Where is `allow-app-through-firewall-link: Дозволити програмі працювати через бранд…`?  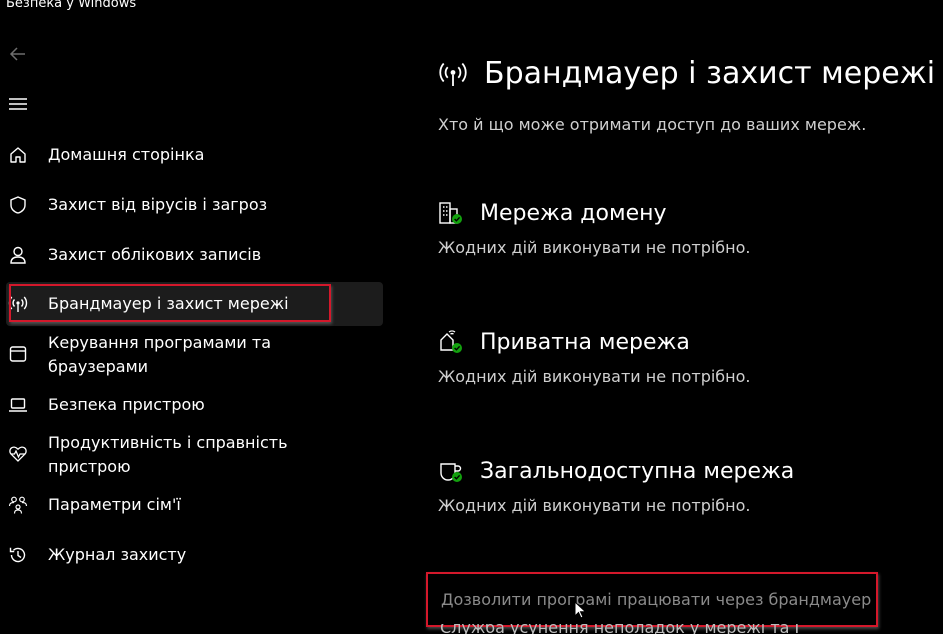 allow-app-through-firewall-link: Дозволити програмі працювати через бранд… is located at coordinates (652, 599).